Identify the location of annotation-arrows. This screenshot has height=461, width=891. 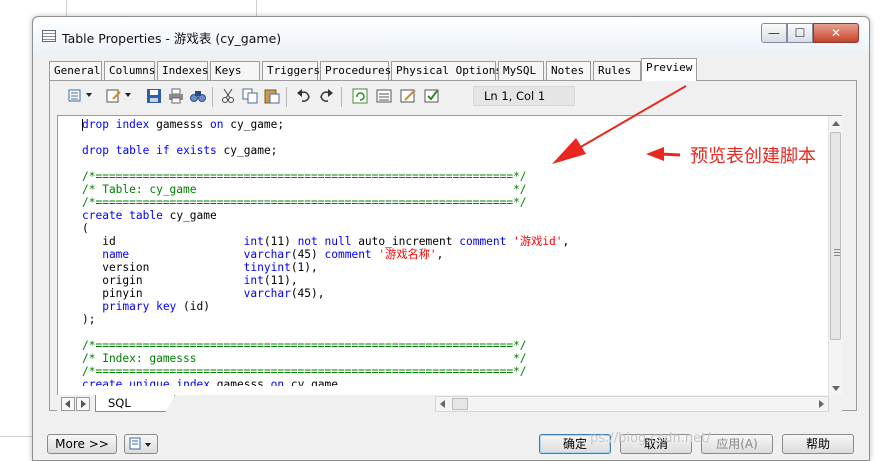
(619, 124).